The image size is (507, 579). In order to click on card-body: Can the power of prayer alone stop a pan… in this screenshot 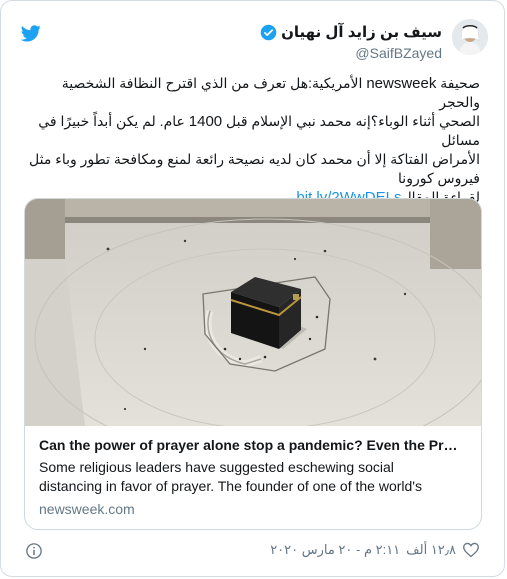, I will do `click(253, 476)`.